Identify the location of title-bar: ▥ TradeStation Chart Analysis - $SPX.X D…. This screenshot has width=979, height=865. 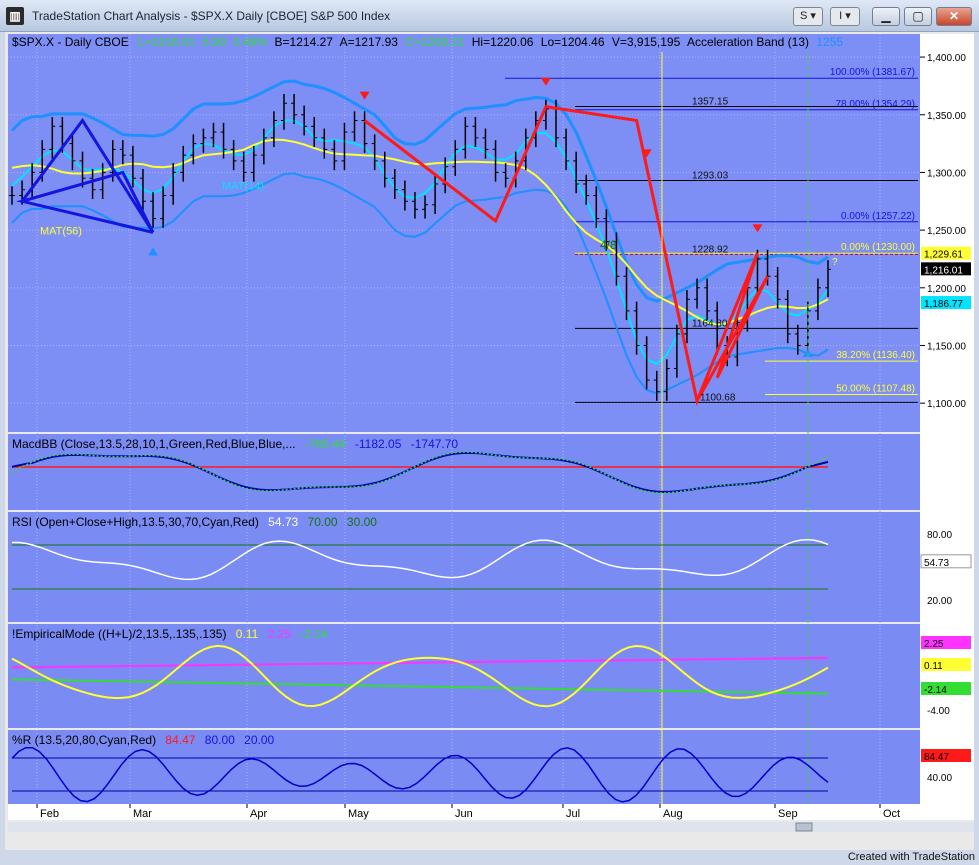
(489, 16).